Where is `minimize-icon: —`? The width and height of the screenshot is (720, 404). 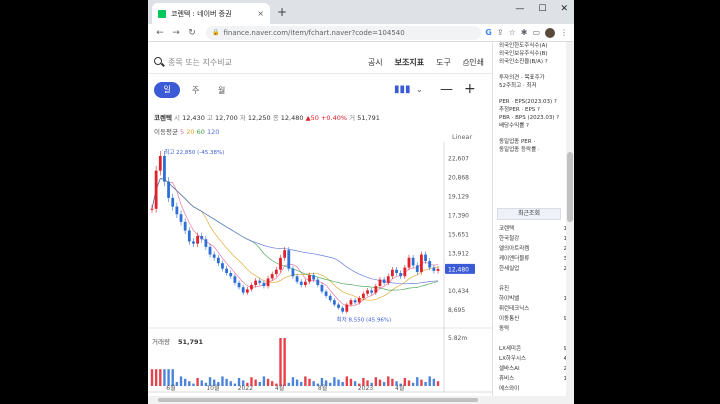 minimize-icon: — is located at coordinates (519, 9).